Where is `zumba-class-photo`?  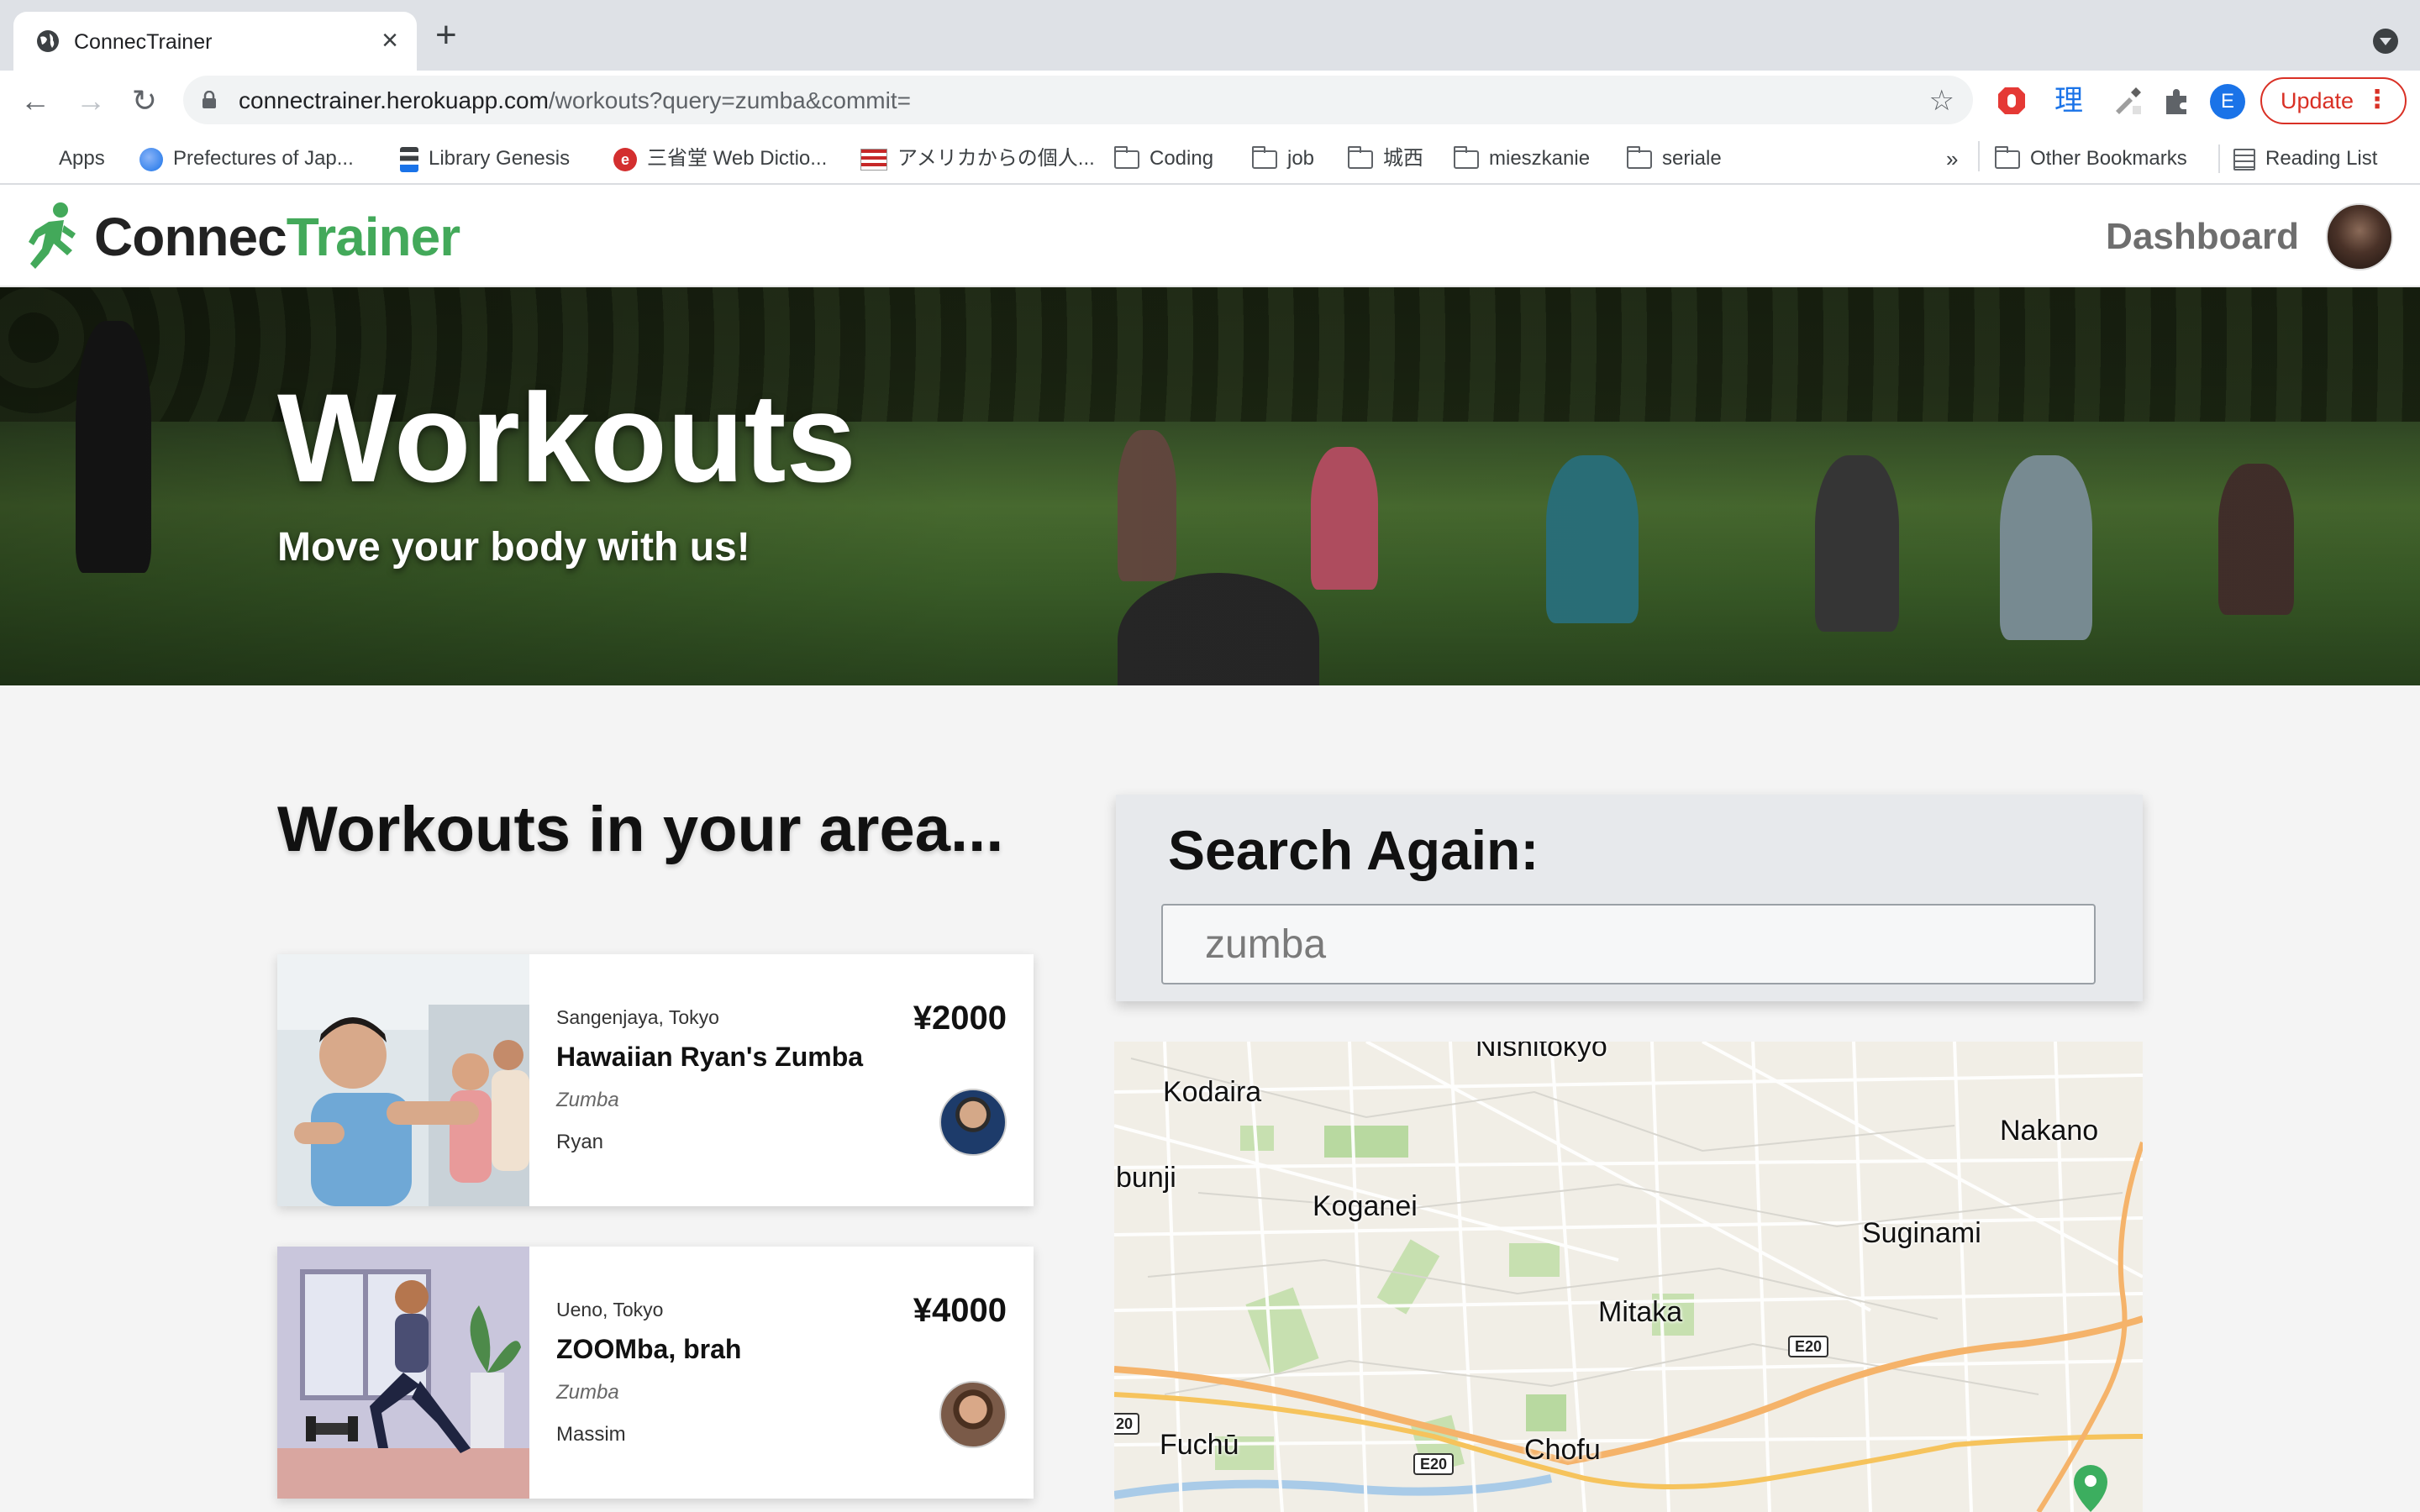 zumba-class-photo is located at coordinates (403, 1080).